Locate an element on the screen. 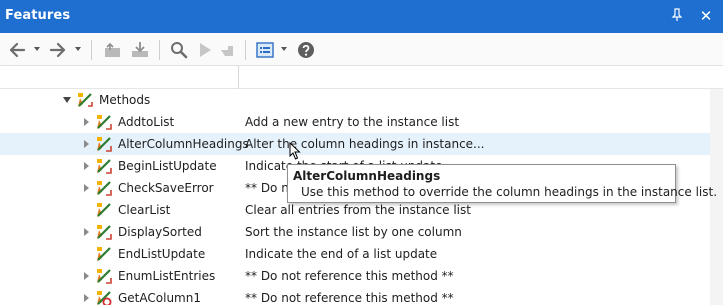  panel-titlebar: Features ✕ is located at coordinates (361, 16).